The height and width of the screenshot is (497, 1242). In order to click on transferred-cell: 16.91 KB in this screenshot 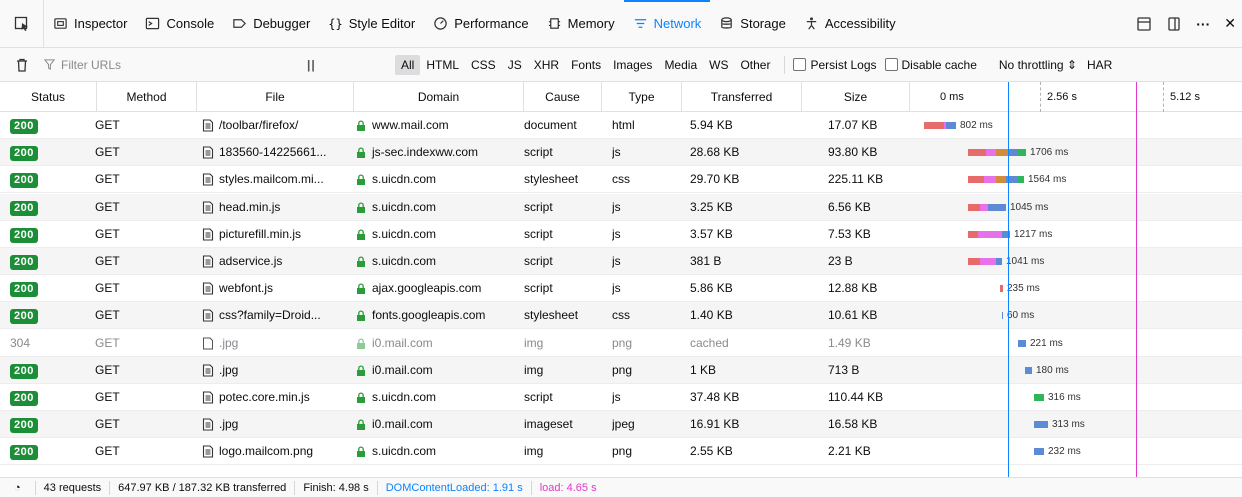, I will do `click(715, 424)`.